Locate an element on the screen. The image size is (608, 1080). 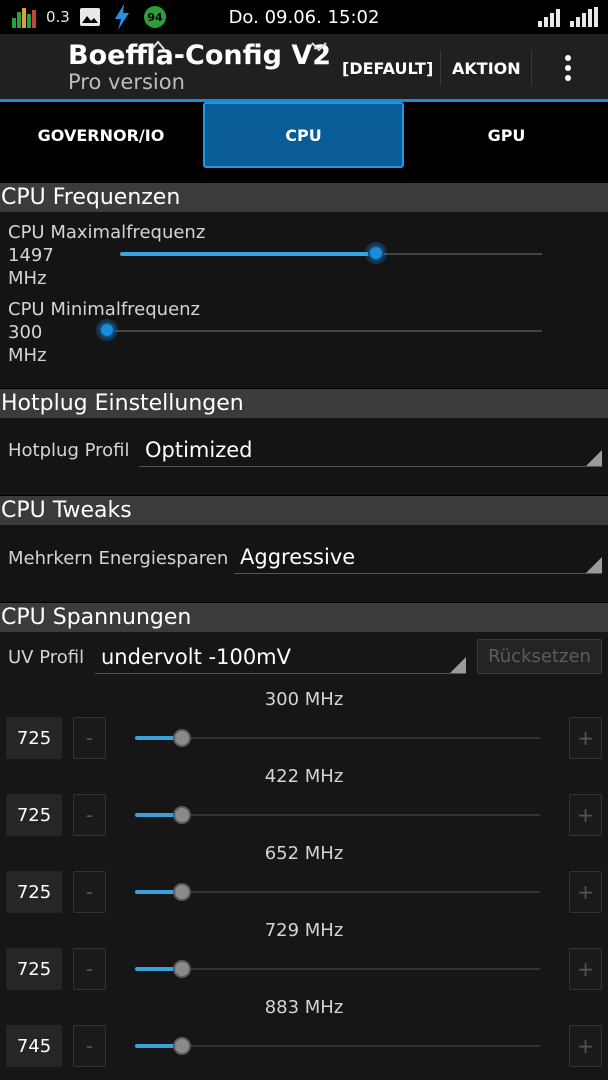
multicore-power-spinner: Aggressive is located at coordinates (418, 557).